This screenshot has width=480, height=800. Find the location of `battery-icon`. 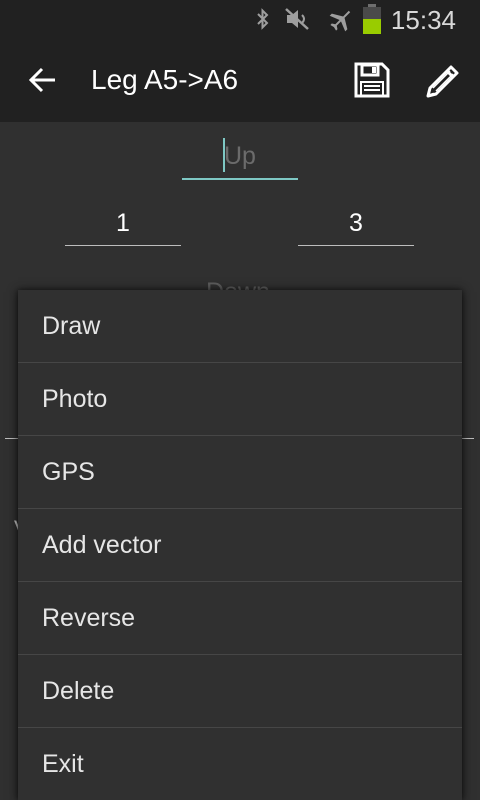

battery-icon is located at coordinates (372, 19).